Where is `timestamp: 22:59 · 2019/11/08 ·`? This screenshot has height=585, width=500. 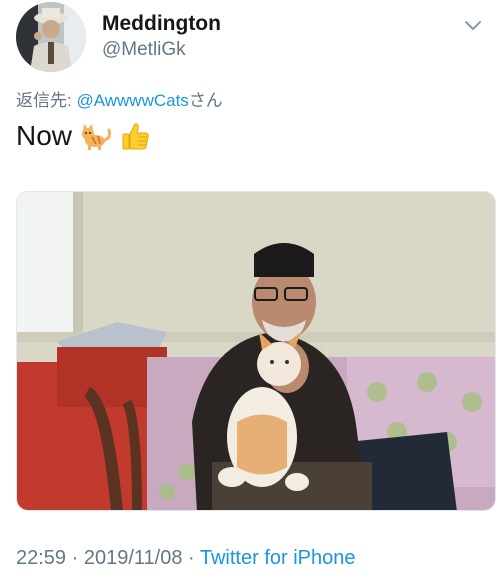
timestamp: 22:59 · 2019/11/08 · is located at coordinates (108, 558).